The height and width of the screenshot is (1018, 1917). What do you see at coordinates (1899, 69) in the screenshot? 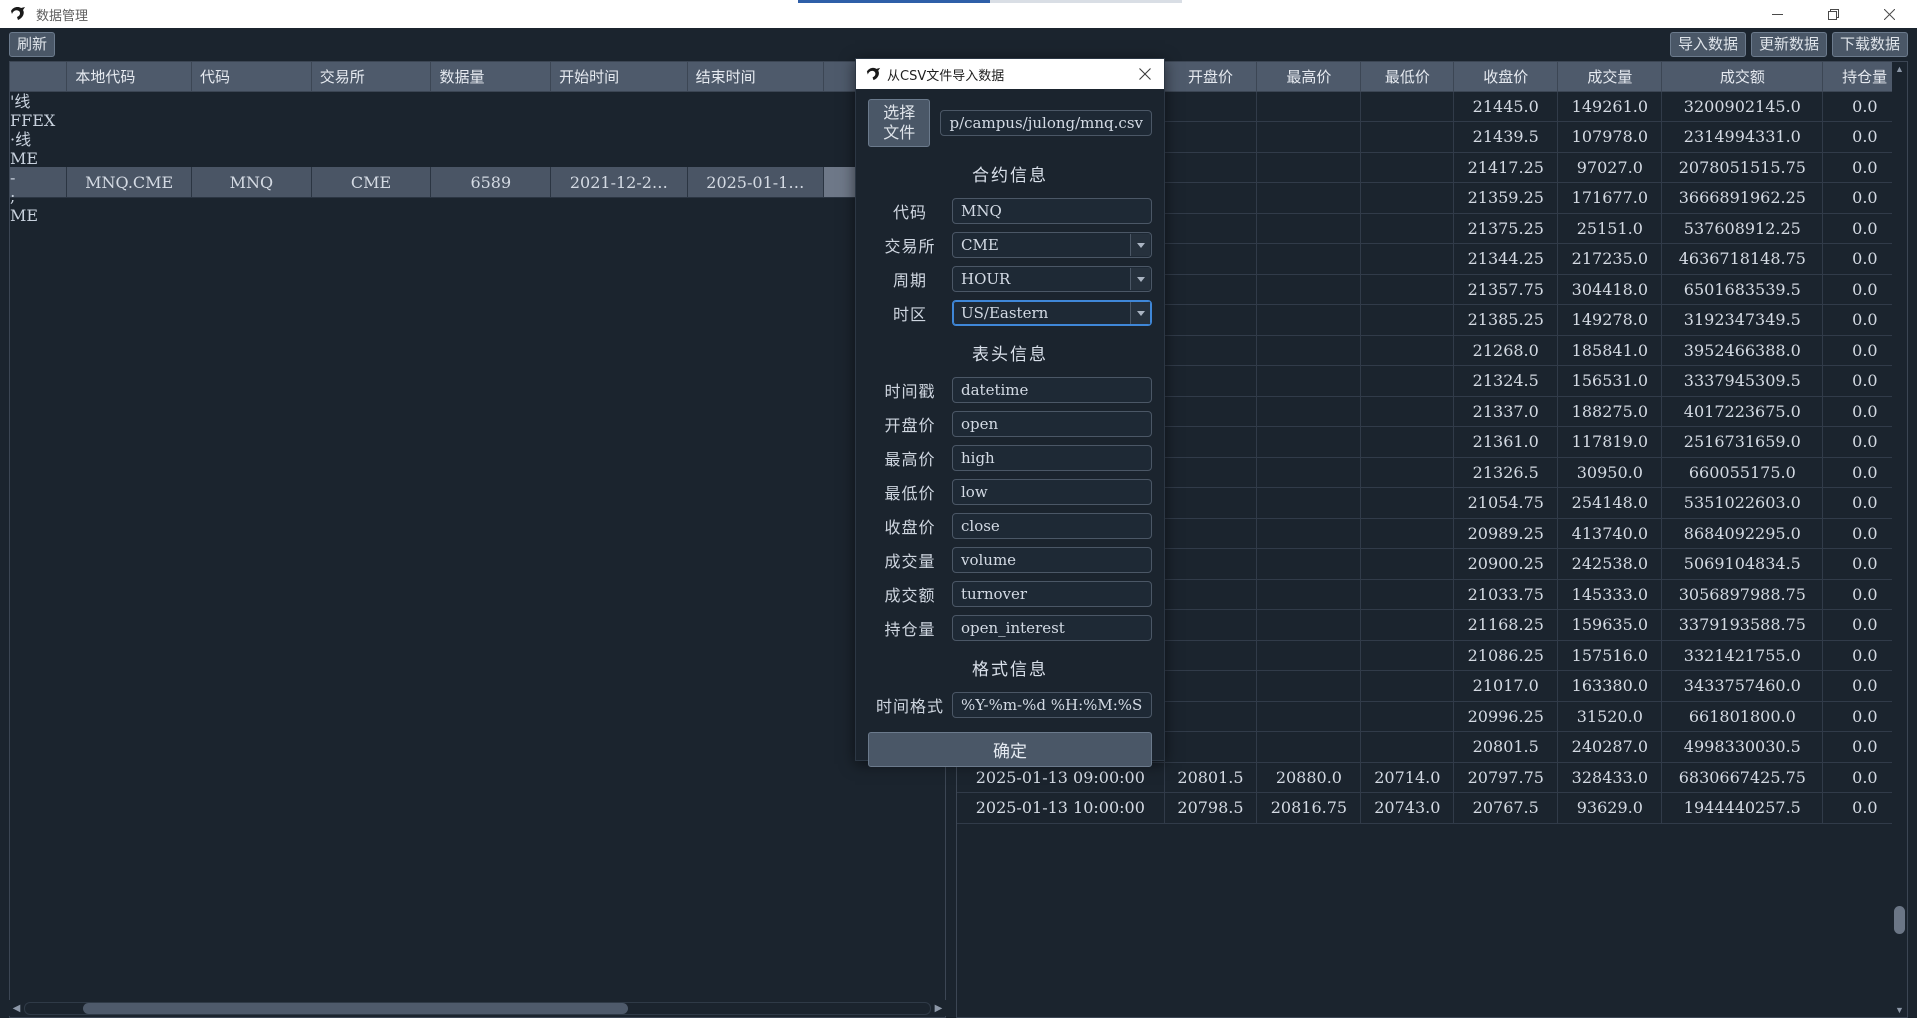
I see `scroll-up-arrow-icon: ▲` at bounding box center [1899, 69].